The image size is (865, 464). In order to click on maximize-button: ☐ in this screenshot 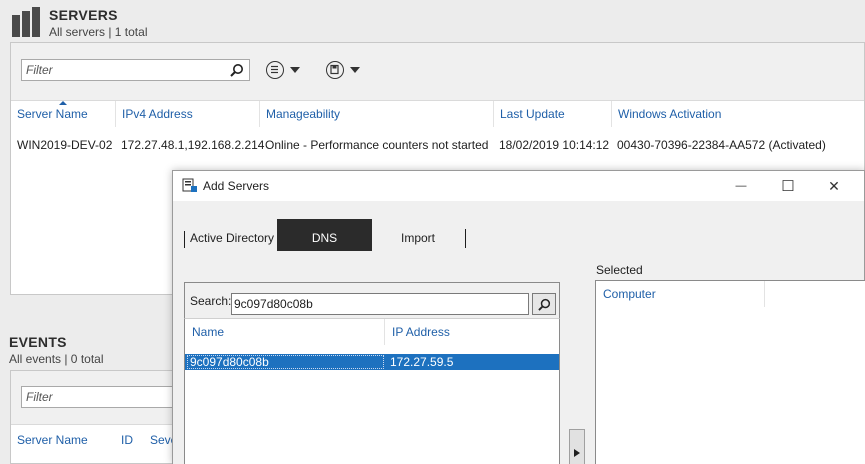, I will do `click(788, 186)`.